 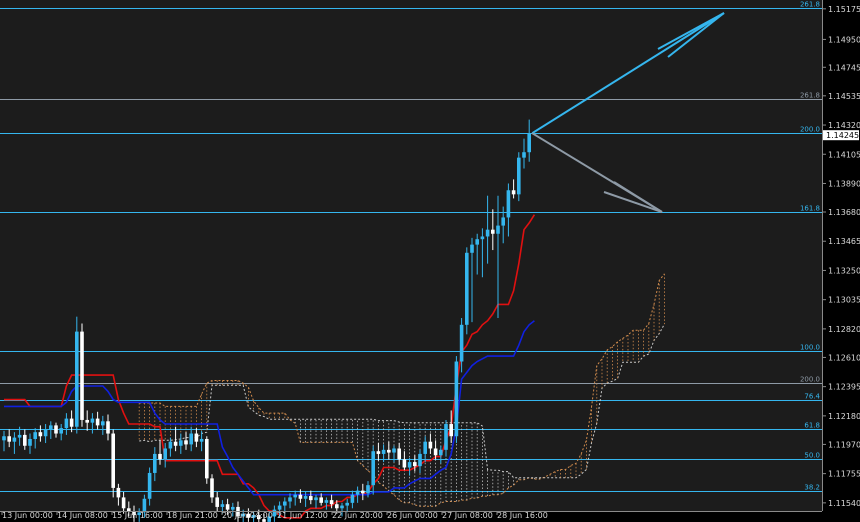 What do you see at coordinates (412, 515) in the screenshot?
I see `time-tick-label: 26 Jun 00:00` at bounding box center [412, 515].